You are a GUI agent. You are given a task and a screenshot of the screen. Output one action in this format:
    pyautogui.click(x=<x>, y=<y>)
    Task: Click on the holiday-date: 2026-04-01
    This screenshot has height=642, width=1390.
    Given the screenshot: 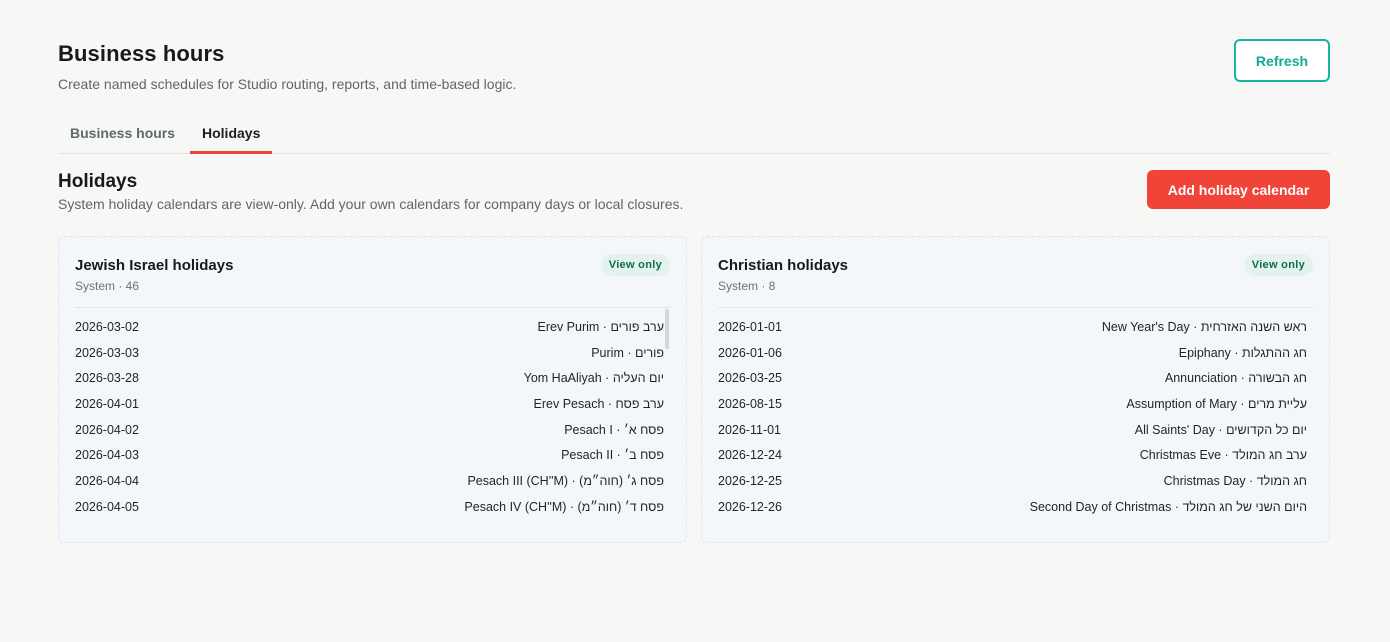 What is the action you would take?
    pyautogui.click(x=107, y=404)
    